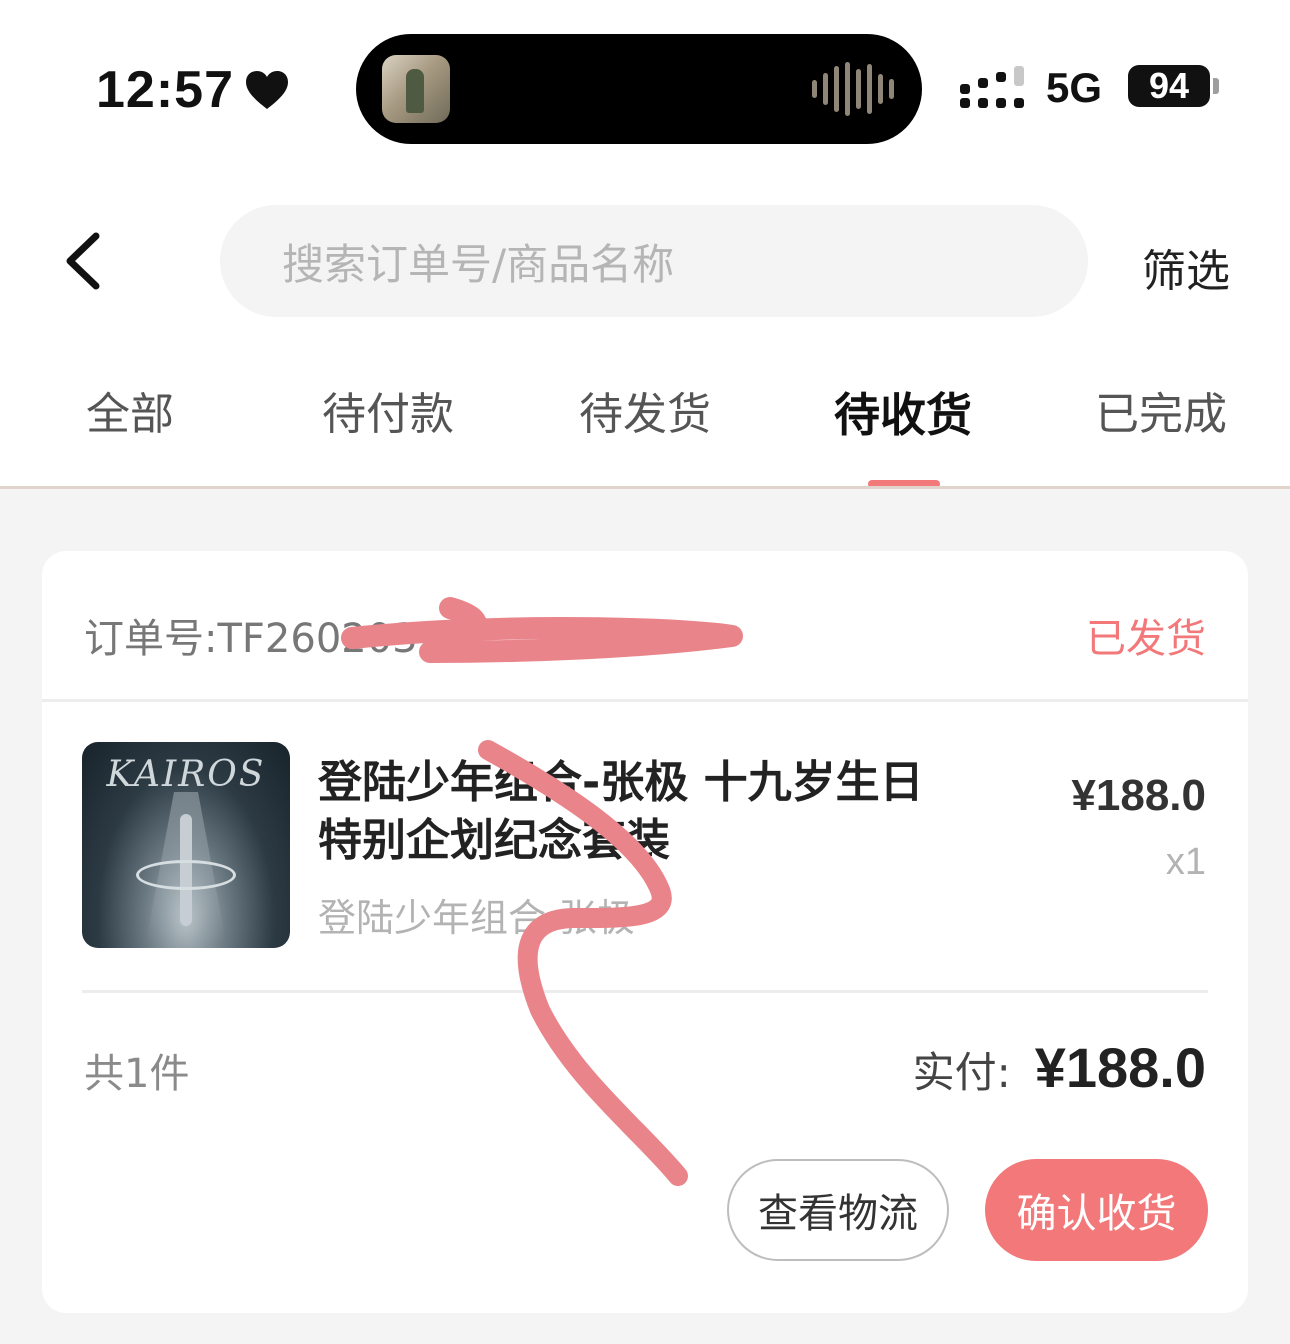 Image resolution: width=1290 pixels, height=1344 pixels. Describe the element at coordinates (478, 264) in the screenshot. I see `search-placeholder: 搜索订单号/商品名称` at that location.